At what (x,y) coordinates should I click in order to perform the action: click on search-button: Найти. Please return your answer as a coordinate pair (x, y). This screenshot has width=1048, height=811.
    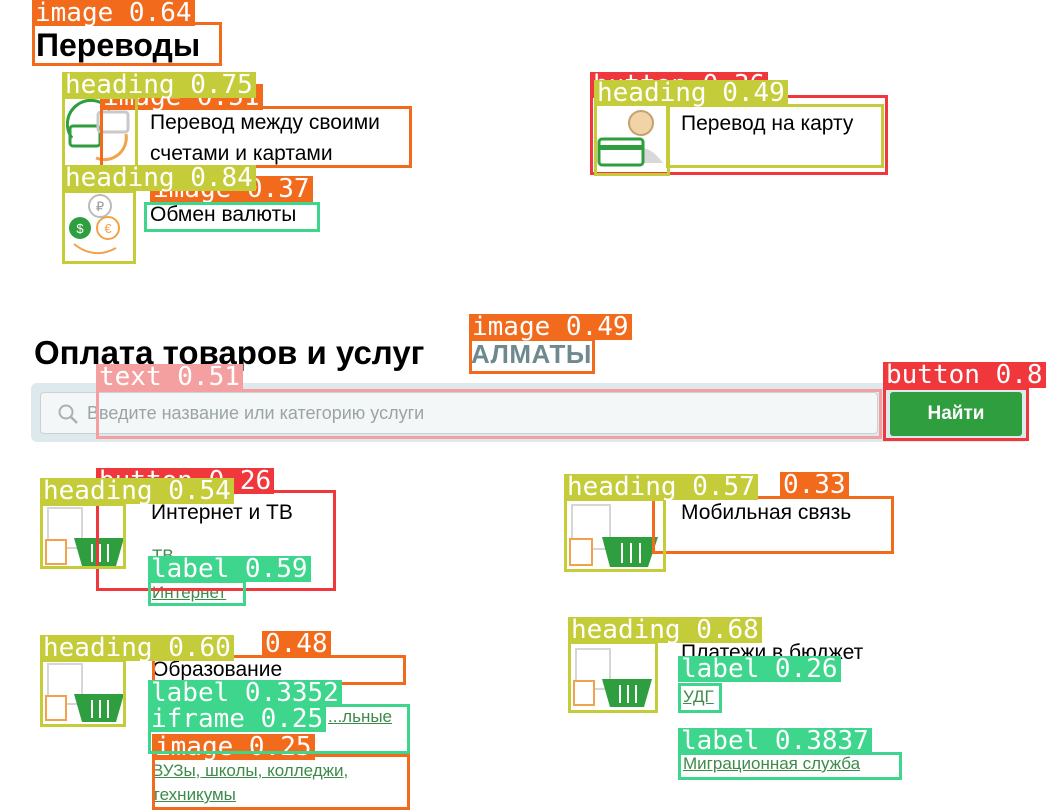
    Looking at the image, I should click on (956, 414).